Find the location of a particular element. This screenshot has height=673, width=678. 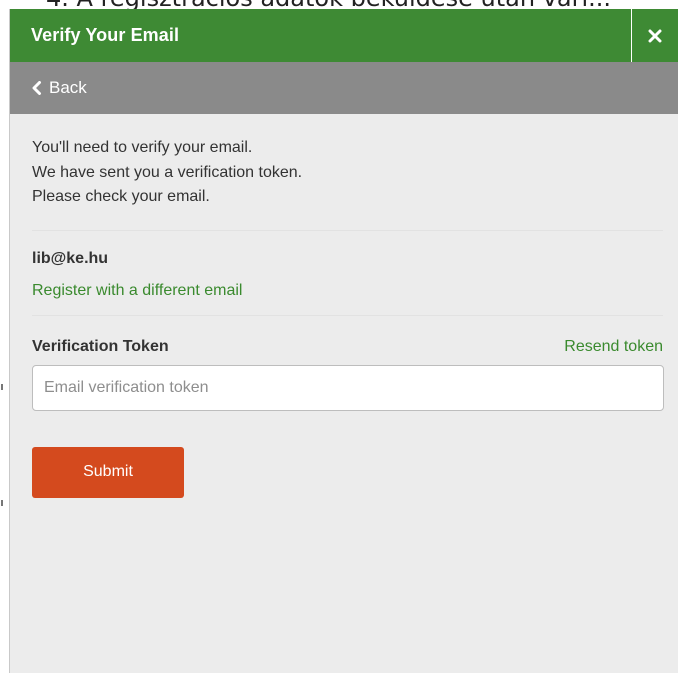

intro-line: Please check your email. is located at coordinates (121, 196).